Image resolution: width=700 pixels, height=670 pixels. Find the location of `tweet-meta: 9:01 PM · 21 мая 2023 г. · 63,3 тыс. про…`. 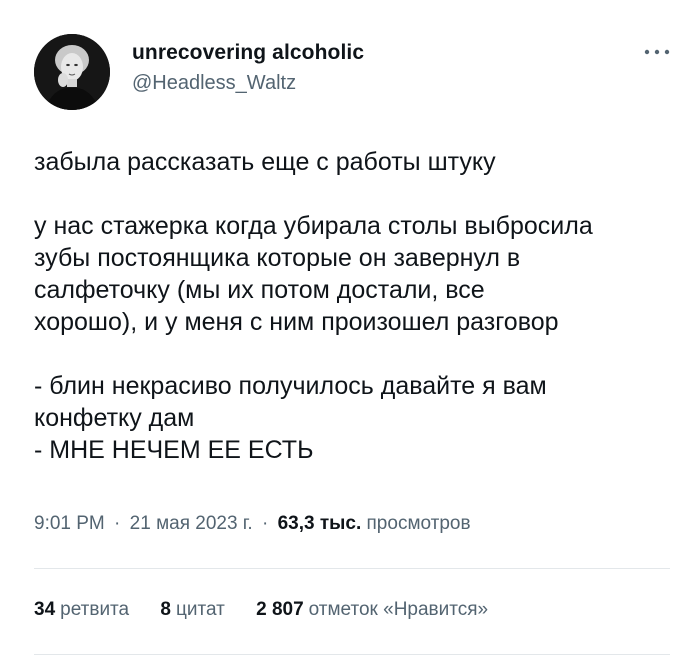

tweet-meta: 9:01 PM · 21 мая 2023 г. · 63,3 тыс. про… is located at coordinates (252, 524).